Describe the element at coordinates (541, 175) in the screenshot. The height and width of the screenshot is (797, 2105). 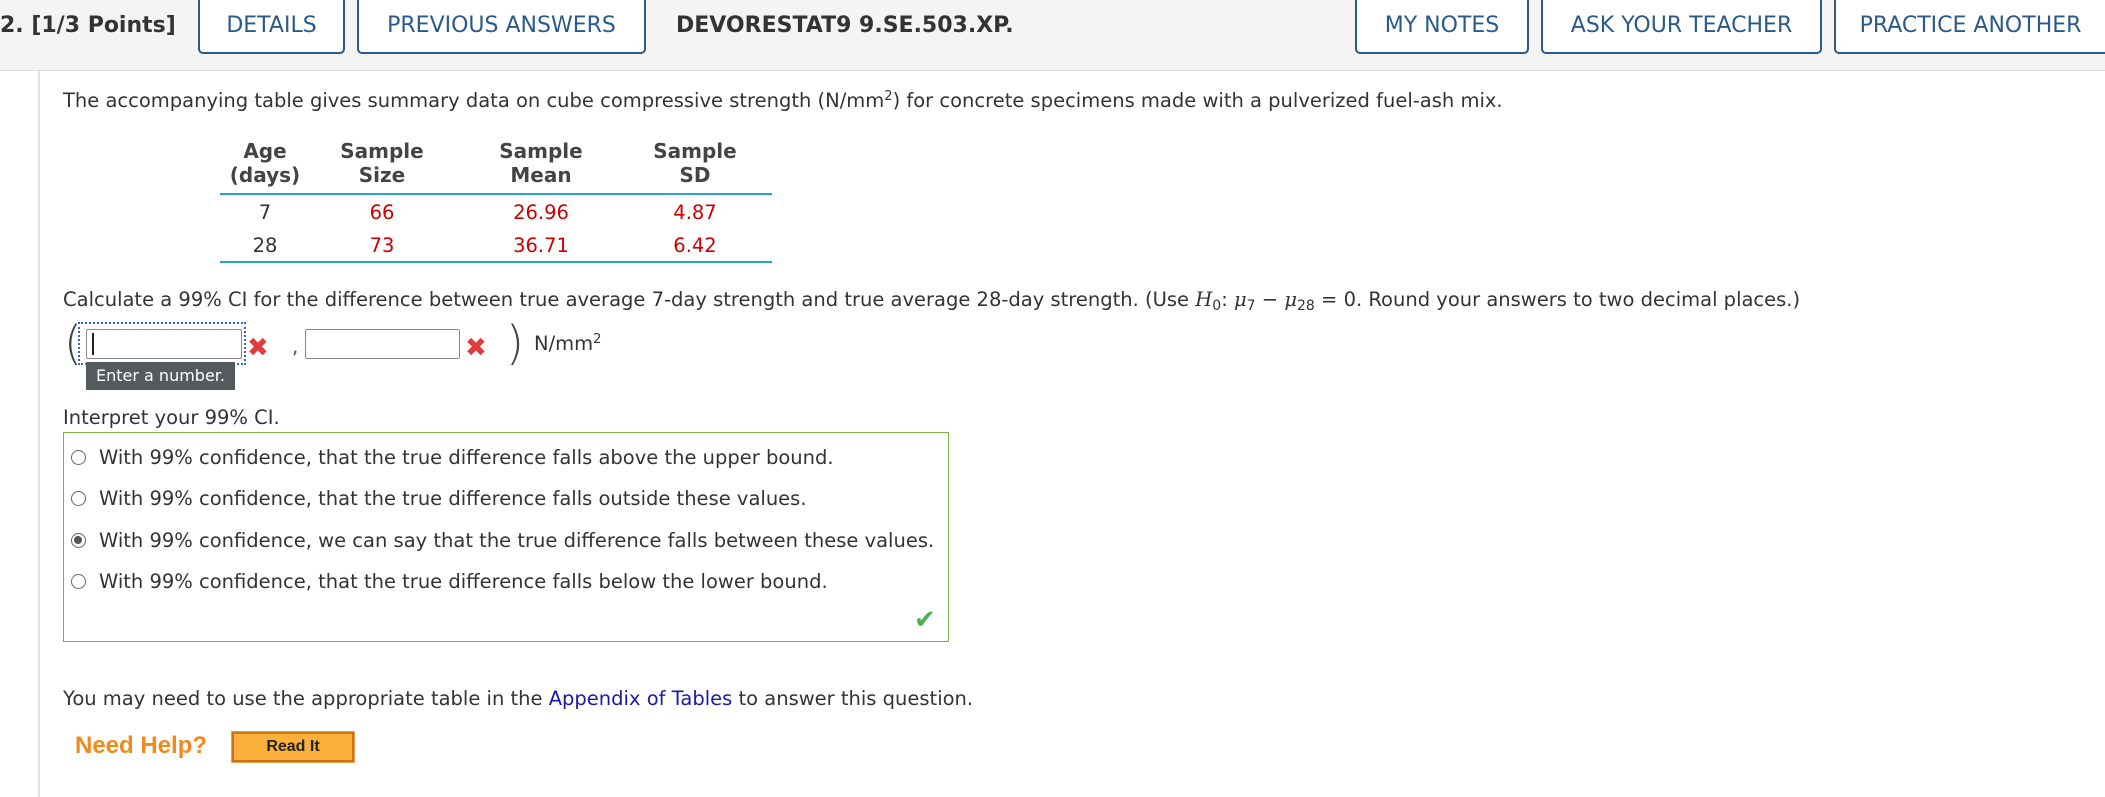
I see `column-header-line: Mean` at that location.